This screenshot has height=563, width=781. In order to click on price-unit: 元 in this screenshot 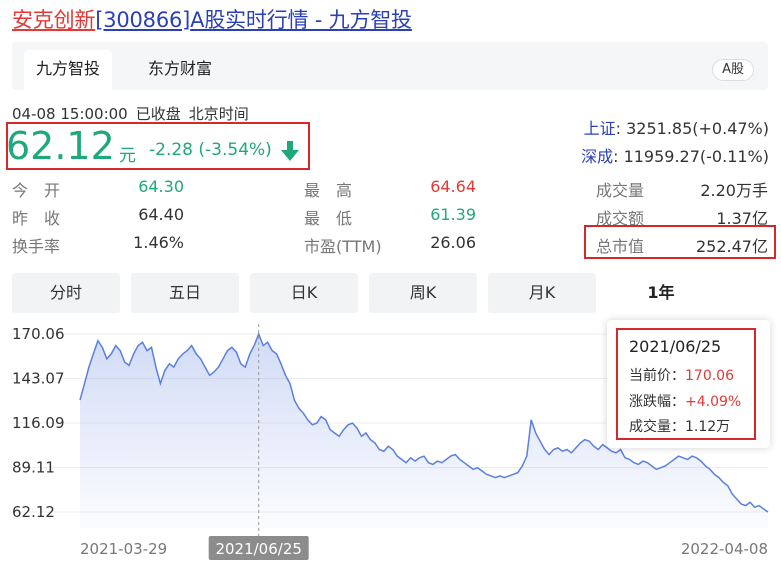, I will do `click(127, 156)`.